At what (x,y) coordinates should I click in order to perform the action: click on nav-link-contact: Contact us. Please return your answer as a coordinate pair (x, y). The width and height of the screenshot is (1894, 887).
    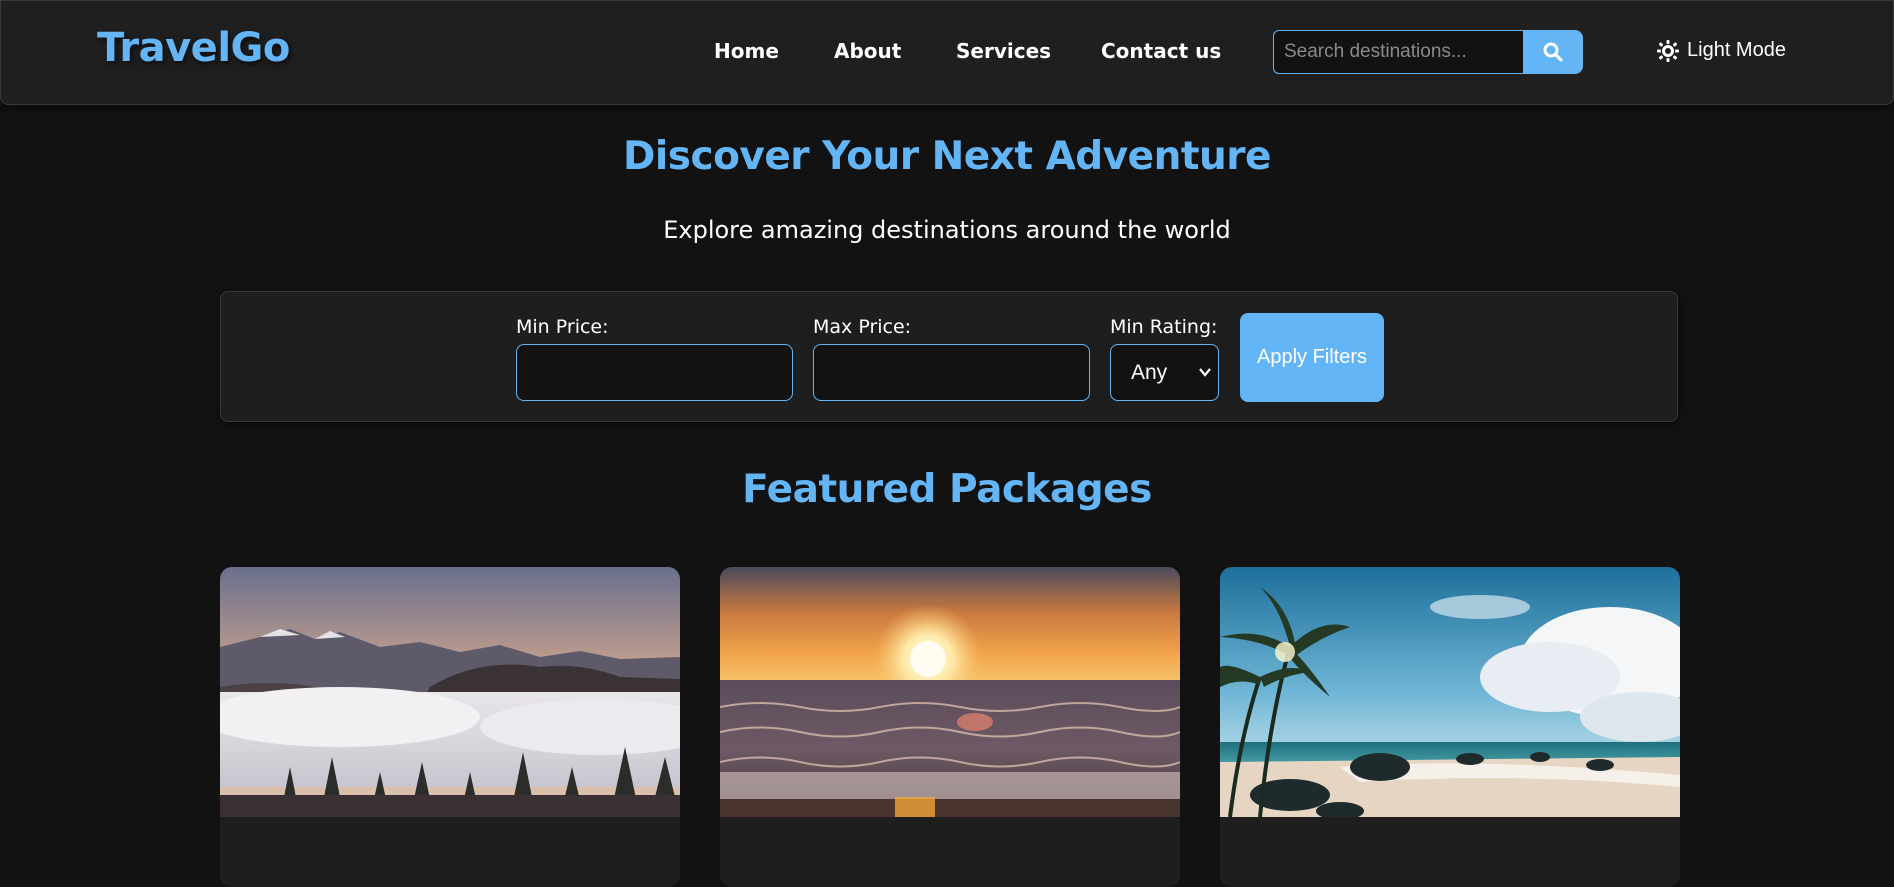
    Looking at the image, I should click on (1161, 51).